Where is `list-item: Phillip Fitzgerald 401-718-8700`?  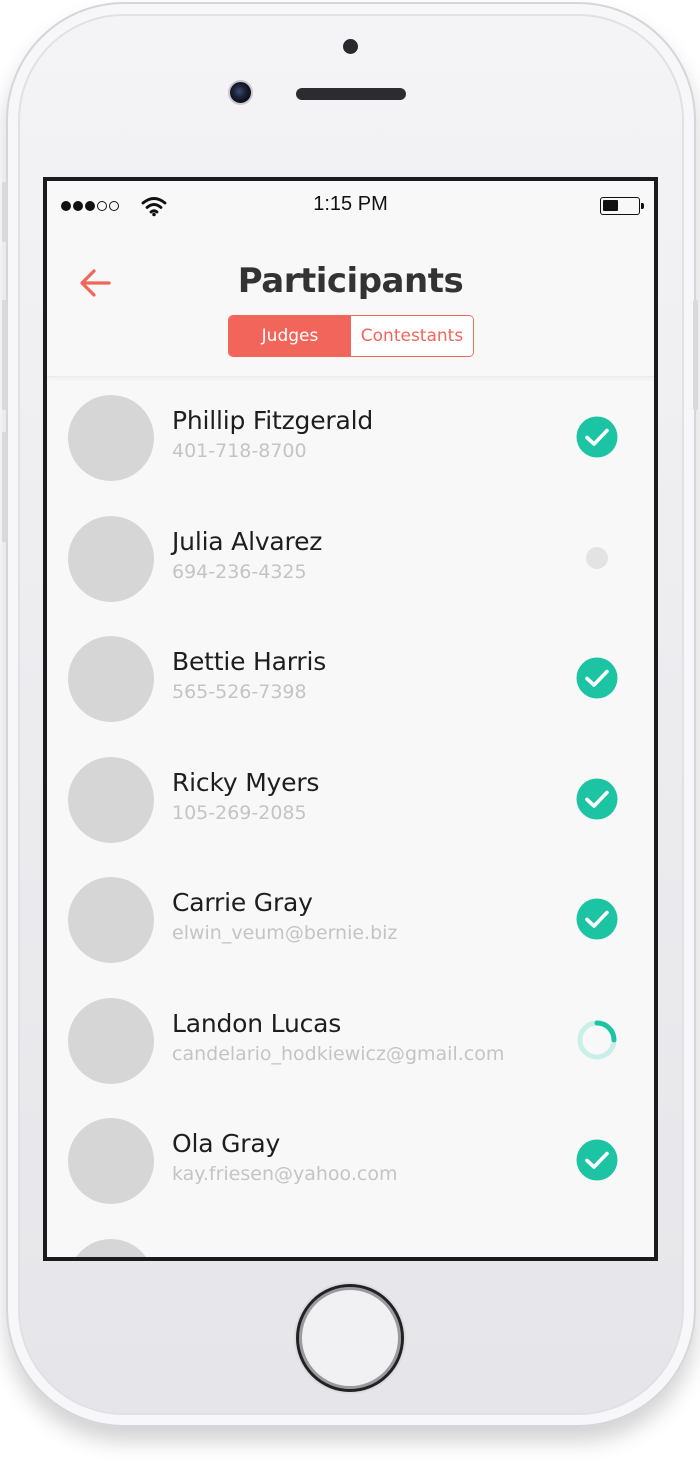
list-item: Phillip Fitzgerald 401-718-8700 is located at coordinates (350, 438).